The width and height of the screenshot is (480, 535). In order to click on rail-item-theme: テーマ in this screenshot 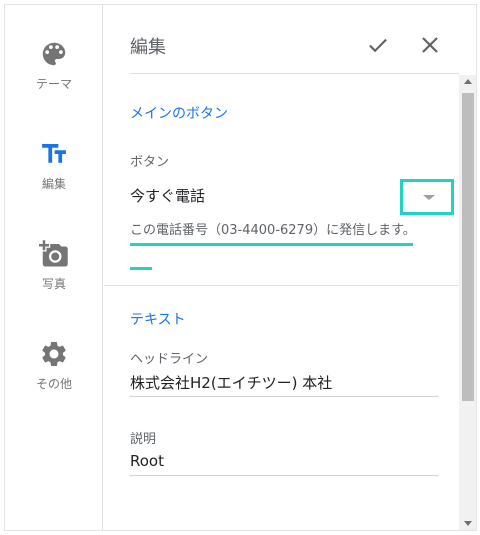, I will do `click(54, 65)`.